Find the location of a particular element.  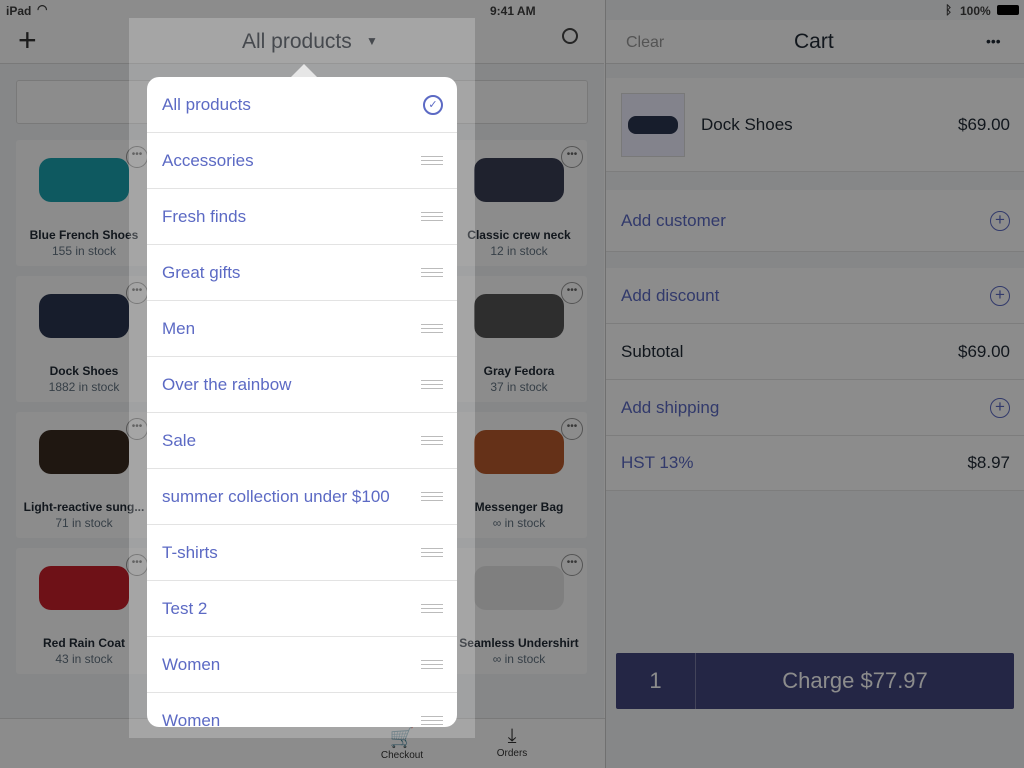

device-label: iPad is located at coordinates (19, 11).